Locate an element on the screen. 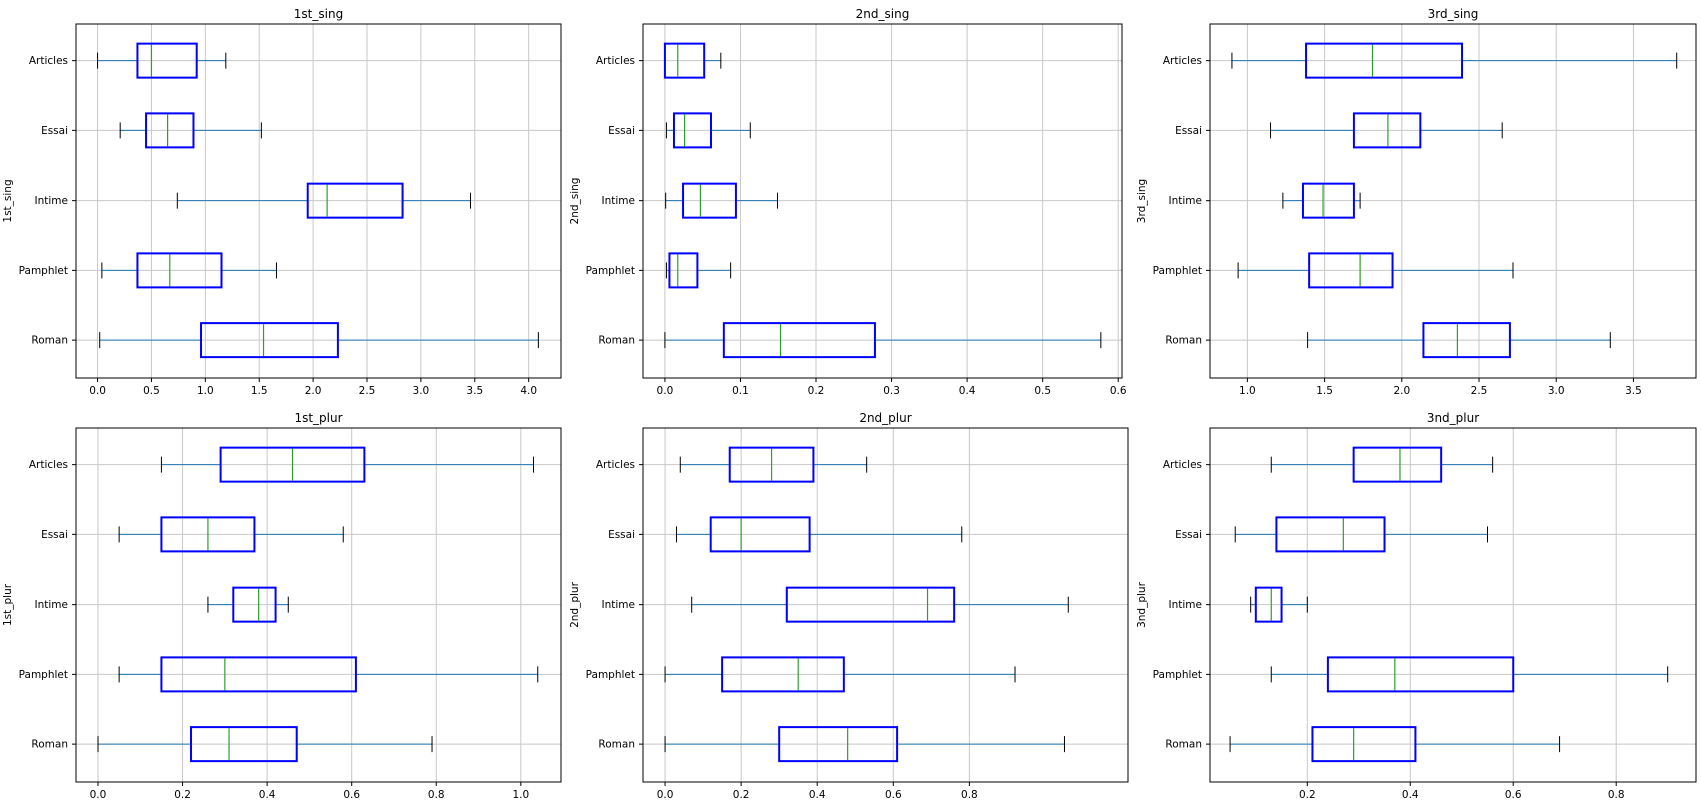 The image size is (1701, 809). x-tick-label: 4.0 is located at coordinates (528, 391).